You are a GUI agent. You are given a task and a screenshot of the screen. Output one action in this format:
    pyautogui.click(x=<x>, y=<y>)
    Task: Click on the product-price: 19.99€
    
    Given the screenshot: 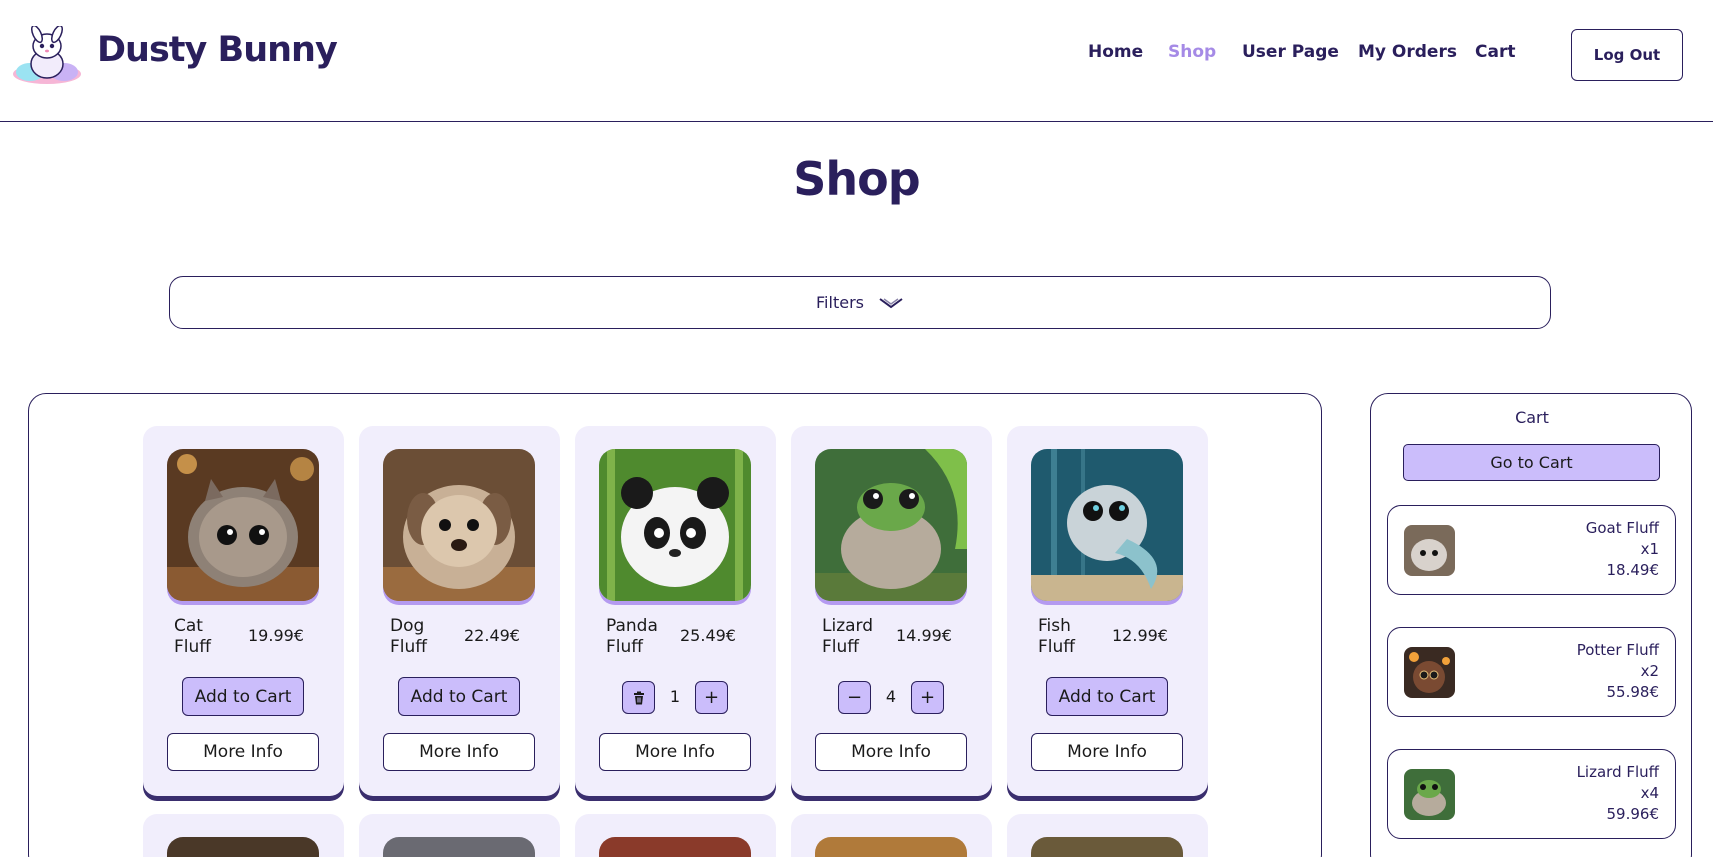 What is the action you would take?
    pyautogui.click(x=276, y=635)
    